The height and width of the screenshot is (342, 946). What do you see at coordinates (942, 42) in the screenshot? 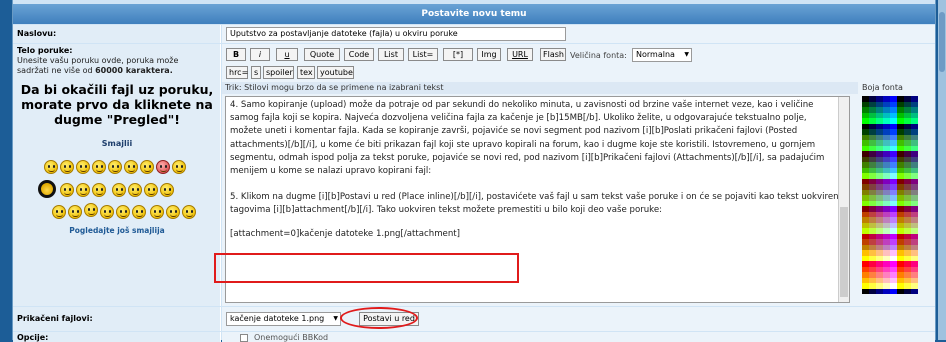
I see `page-scrollbar-thumb` at bounding box center [942, 42].